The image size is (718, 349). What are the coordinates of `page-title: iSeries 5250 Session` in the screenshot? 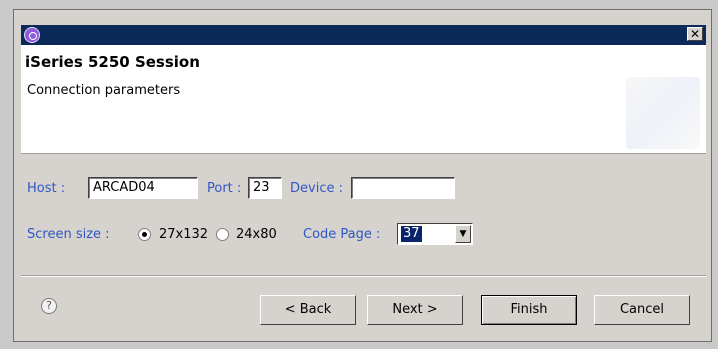 It's located at (112, 62).